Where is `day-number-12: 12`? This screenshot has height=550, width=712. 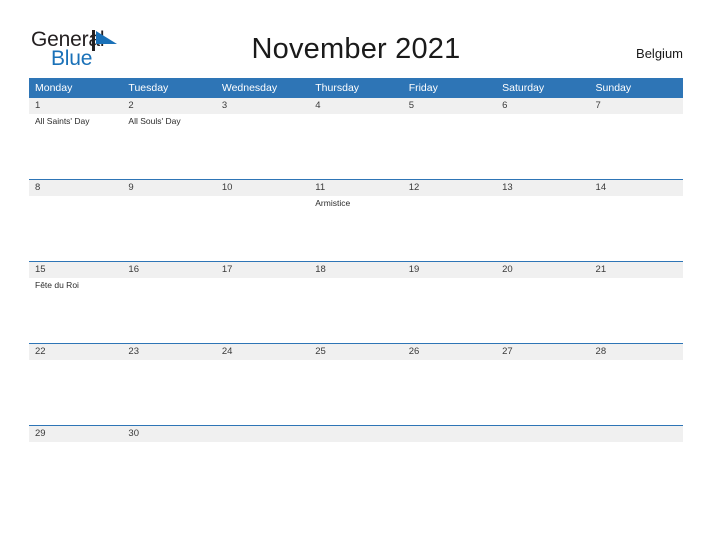 day-number-12: 12 is located at coordinates (449, 188).